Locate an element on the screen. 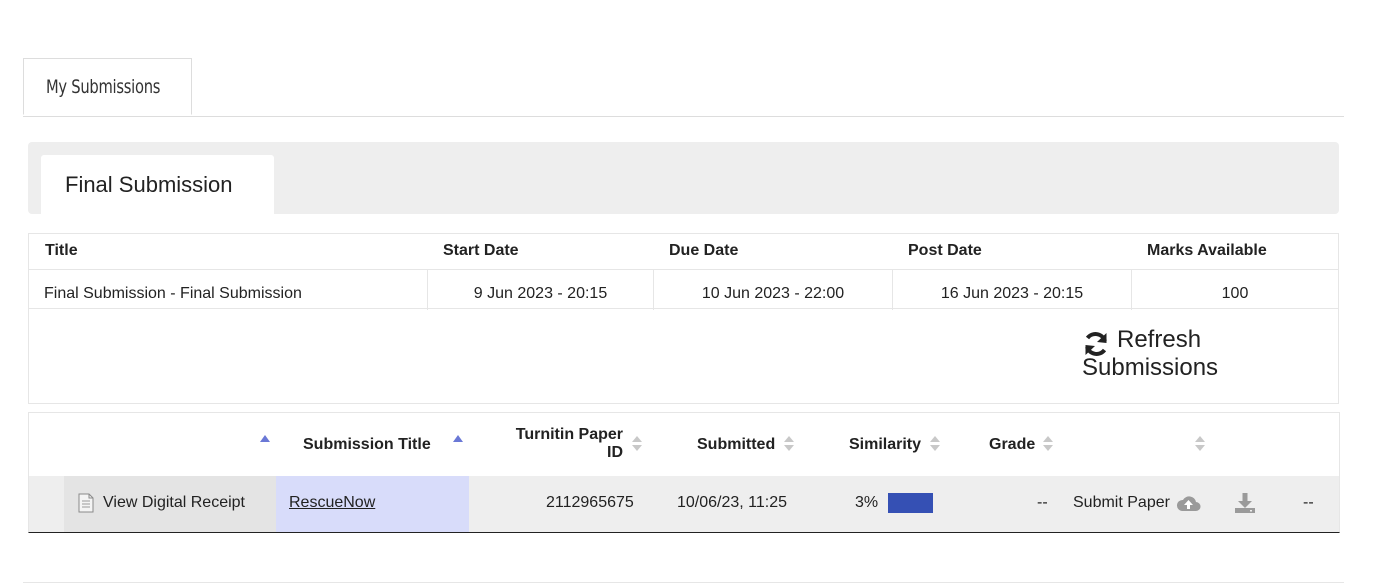 The width and height of the screenshot is (1385, 586). tab-final-submission: Final Submission is located at coordinates (157, 184).